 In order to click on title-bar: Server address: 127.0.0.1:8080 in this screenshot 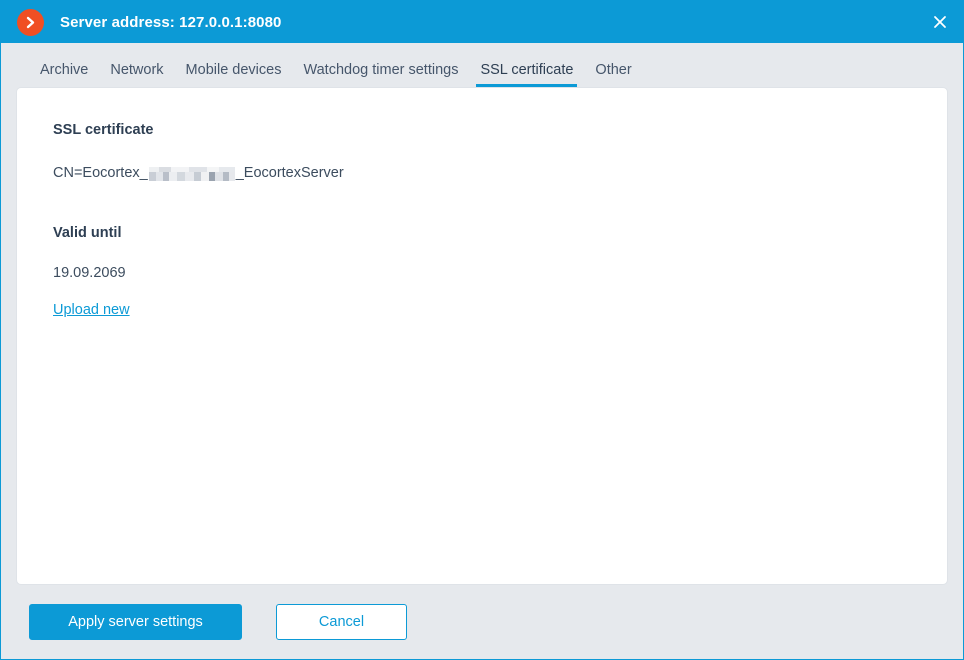, I will do `click(482, 22)`.